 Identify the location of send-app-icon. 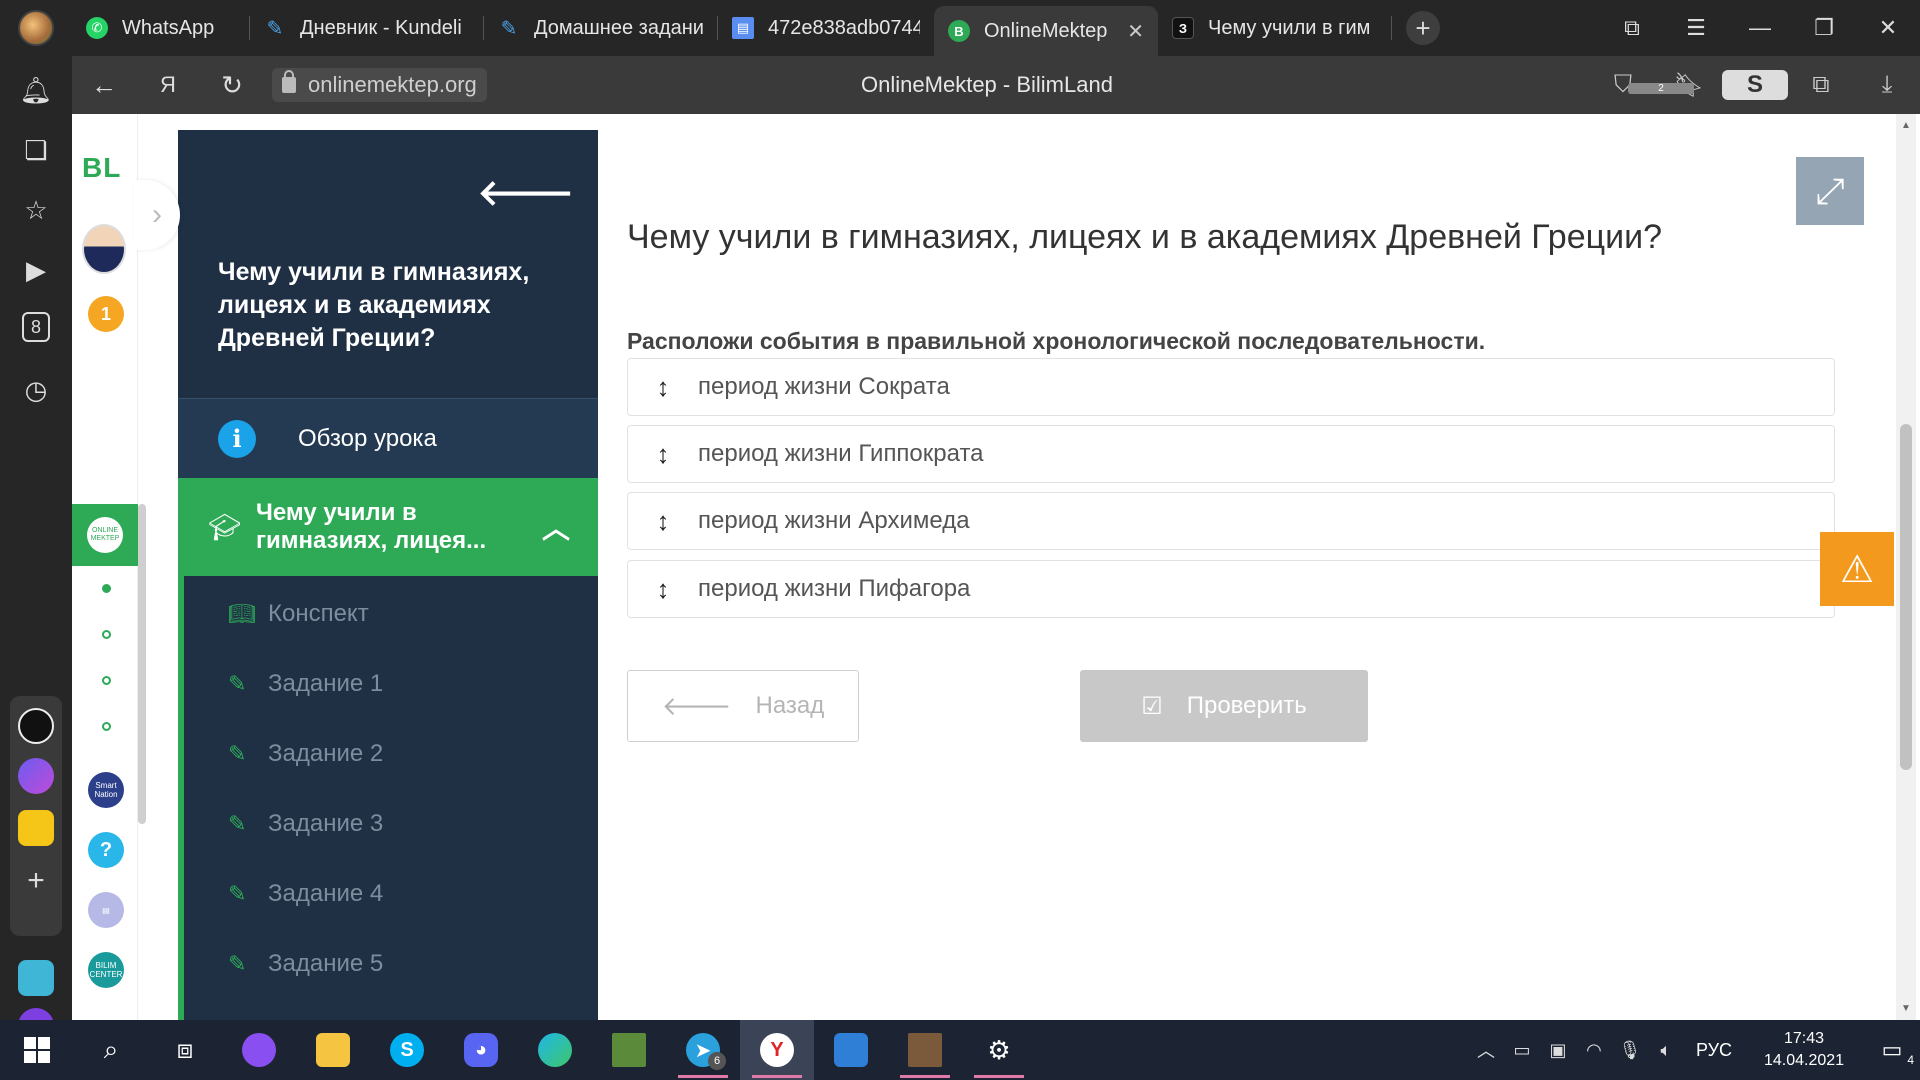
(36, 978).